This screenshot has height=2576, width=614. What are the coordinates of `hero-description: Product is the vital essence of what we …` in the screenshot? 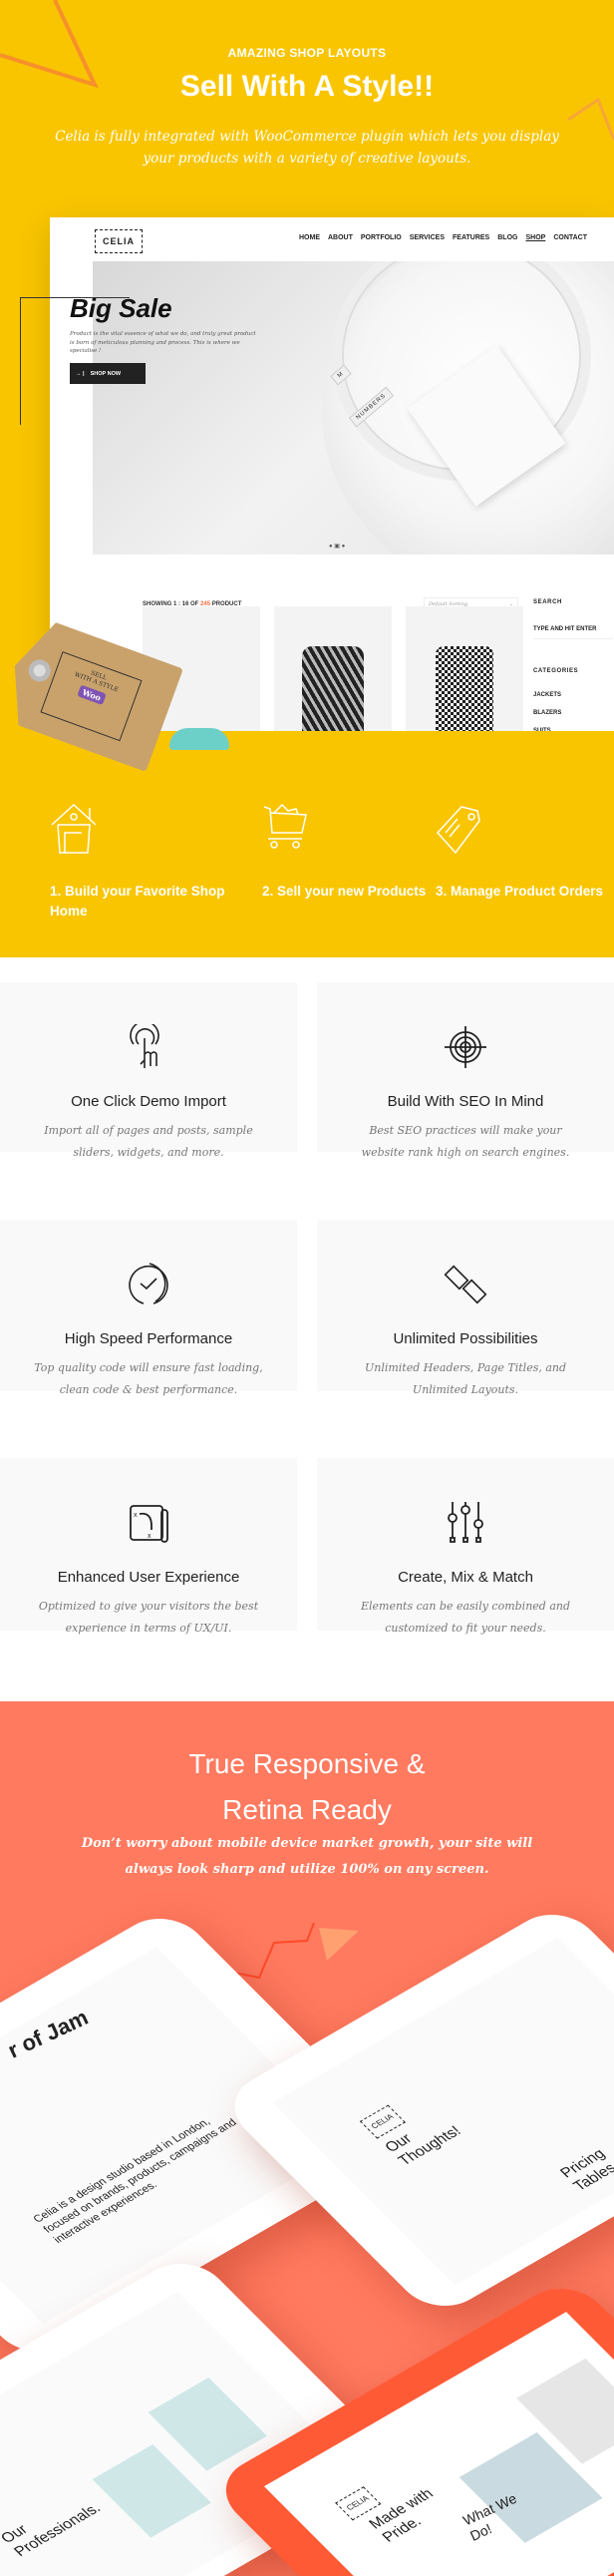 It's located at (163, 342).